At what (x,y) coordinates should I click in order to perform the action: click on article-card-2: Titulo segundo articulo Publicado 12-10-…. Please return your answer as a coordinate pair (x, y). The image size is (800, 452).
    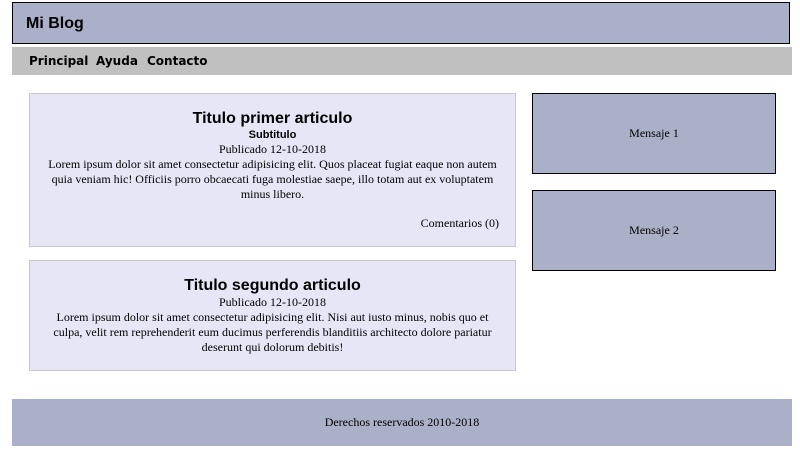
    Looking at the image, I should click on (272, 315).